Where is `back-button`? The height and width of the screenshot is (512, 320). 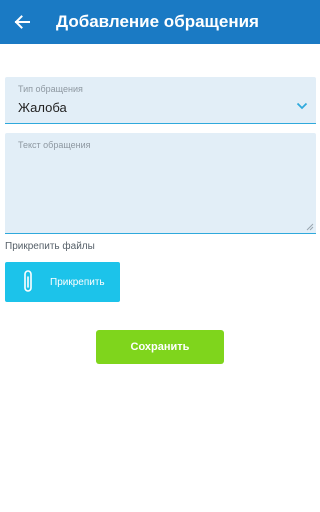
back-button is located at coordinates (22, 22).